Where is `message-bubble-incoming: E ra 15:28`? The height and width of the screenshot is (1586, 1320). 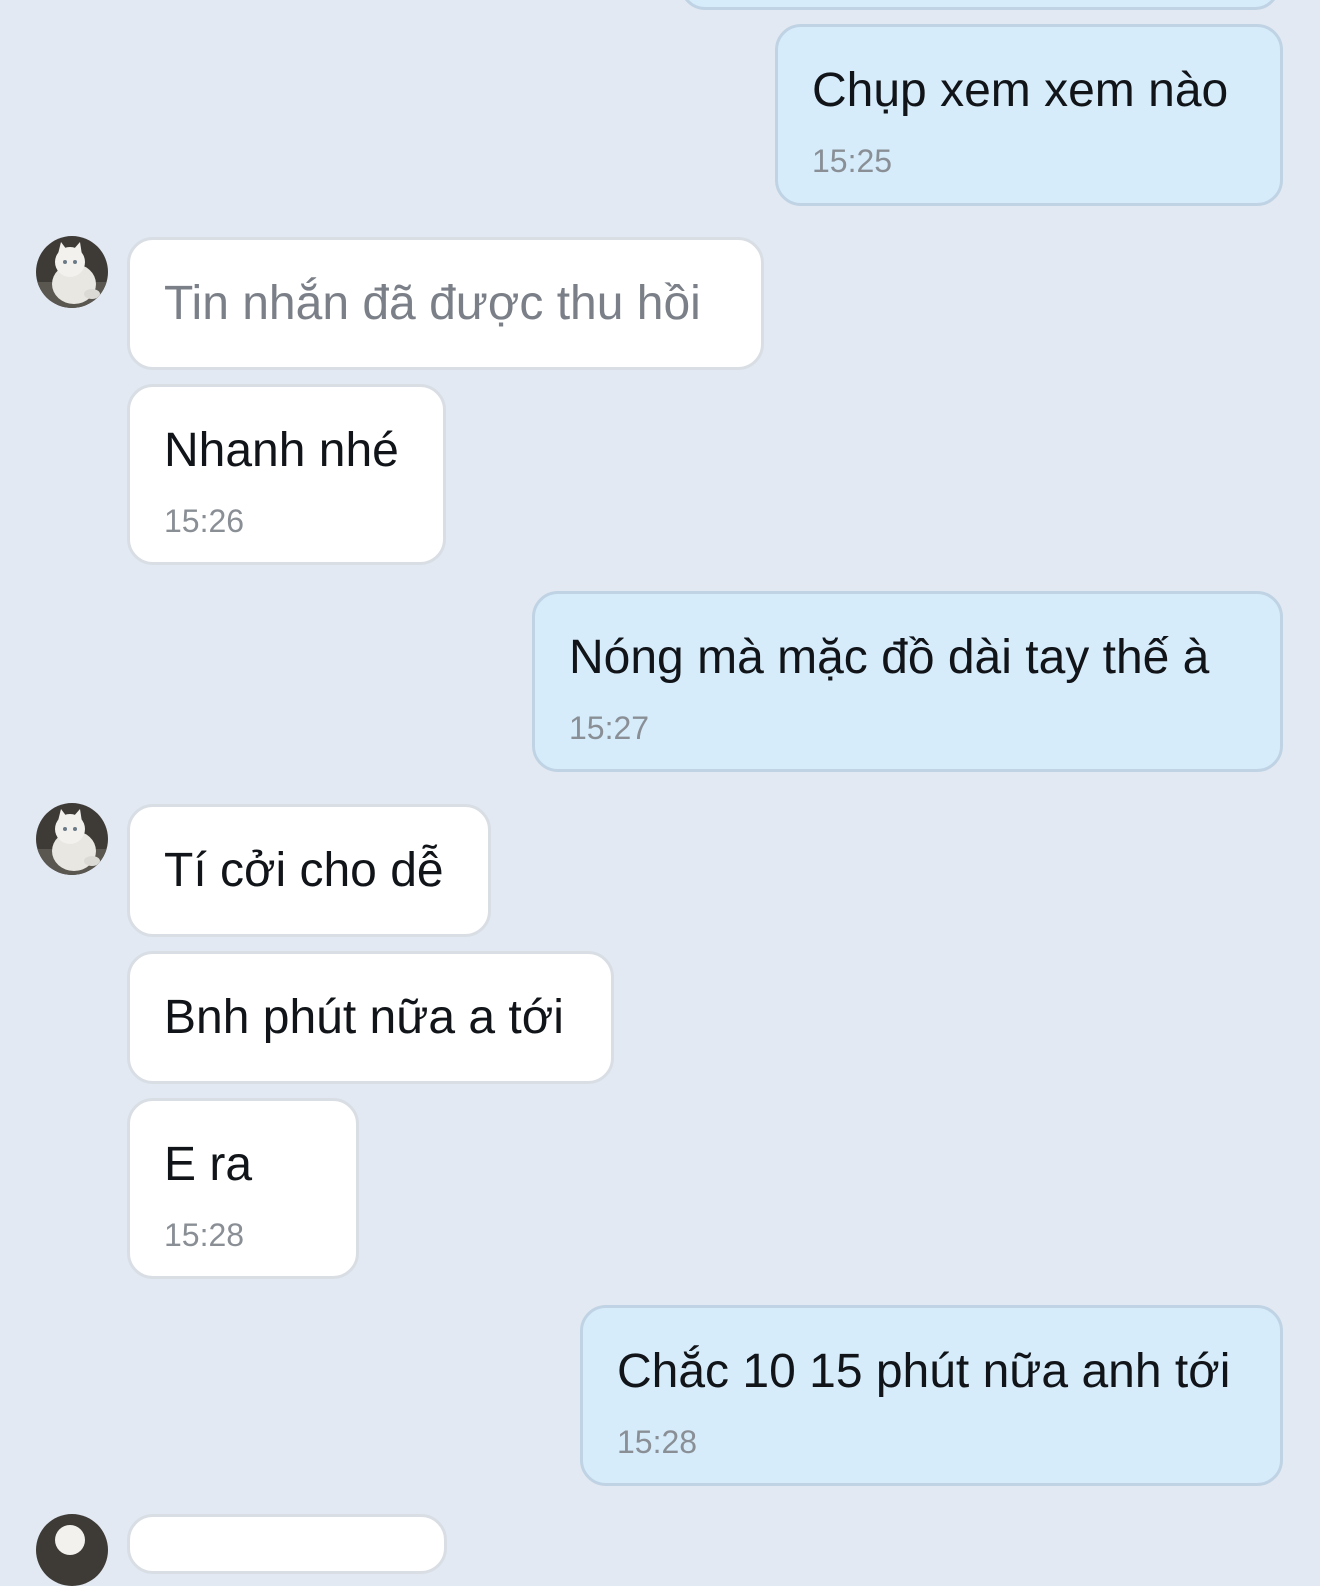
message-bubble-incoming: E ra 15:28 is located at coordinates (243, 1188).